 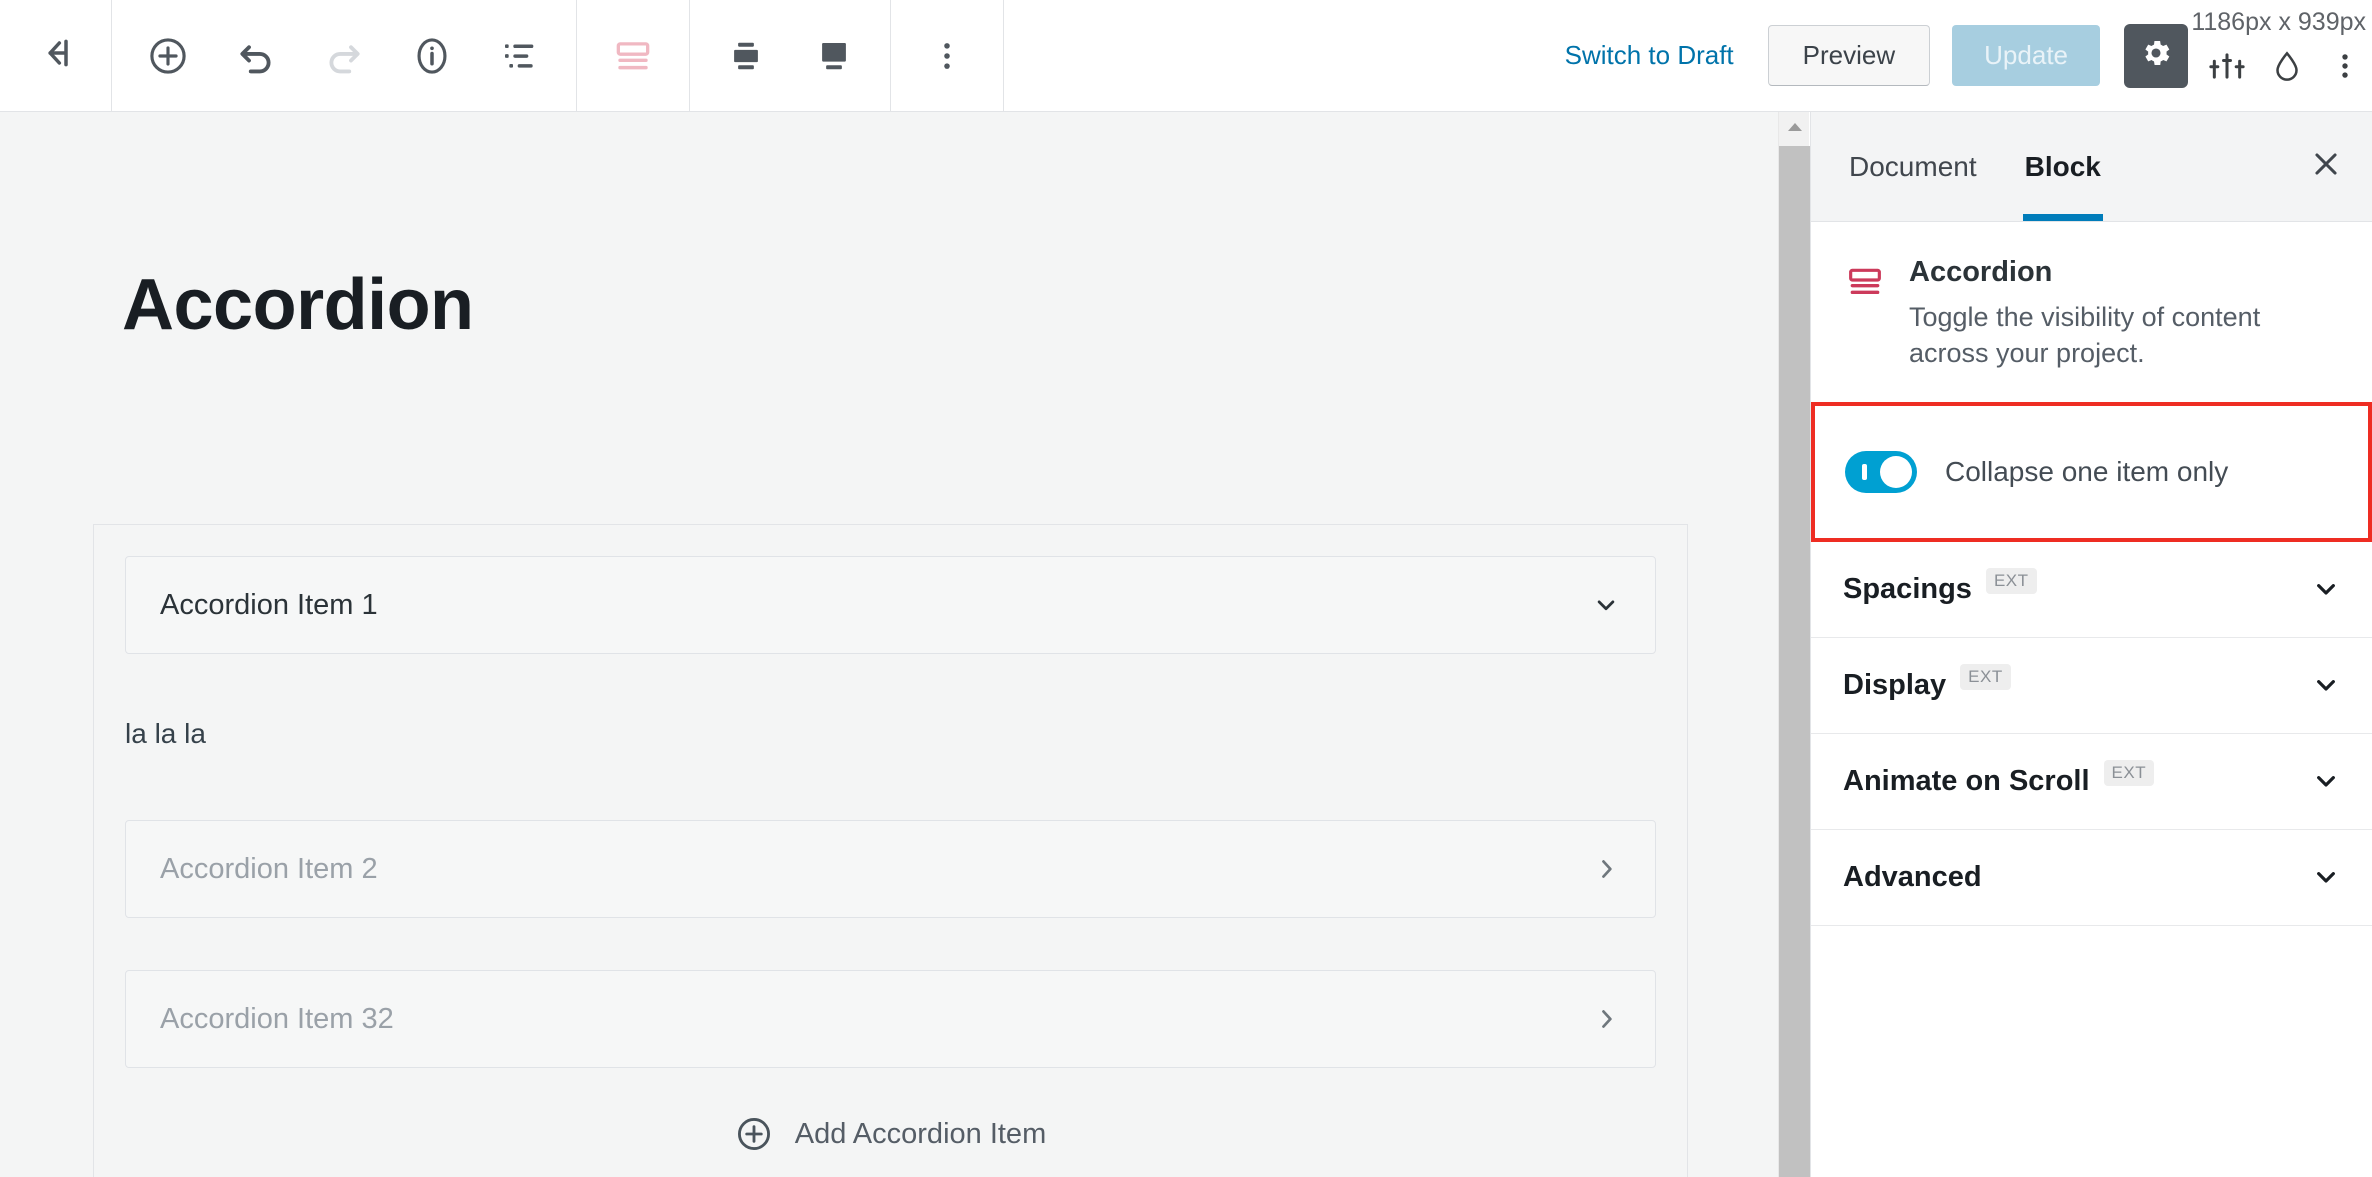 I want to click on accordion-item-32: Accordion Item 32, so click(x=890, y=1019).